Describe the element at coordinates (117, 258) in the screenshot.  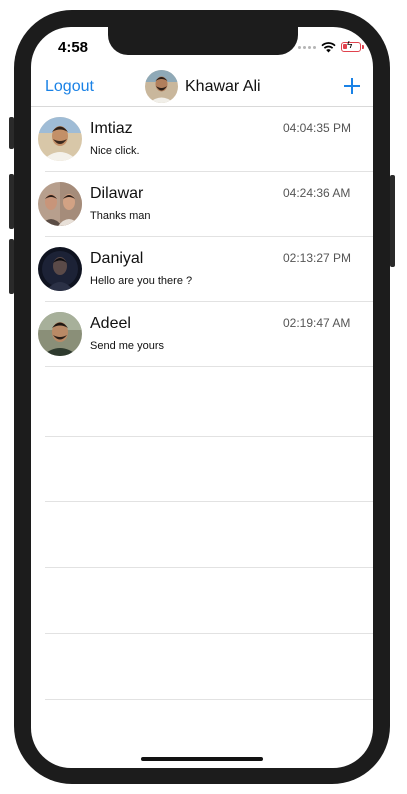
I see `contact-name: Daniyal` at that location.